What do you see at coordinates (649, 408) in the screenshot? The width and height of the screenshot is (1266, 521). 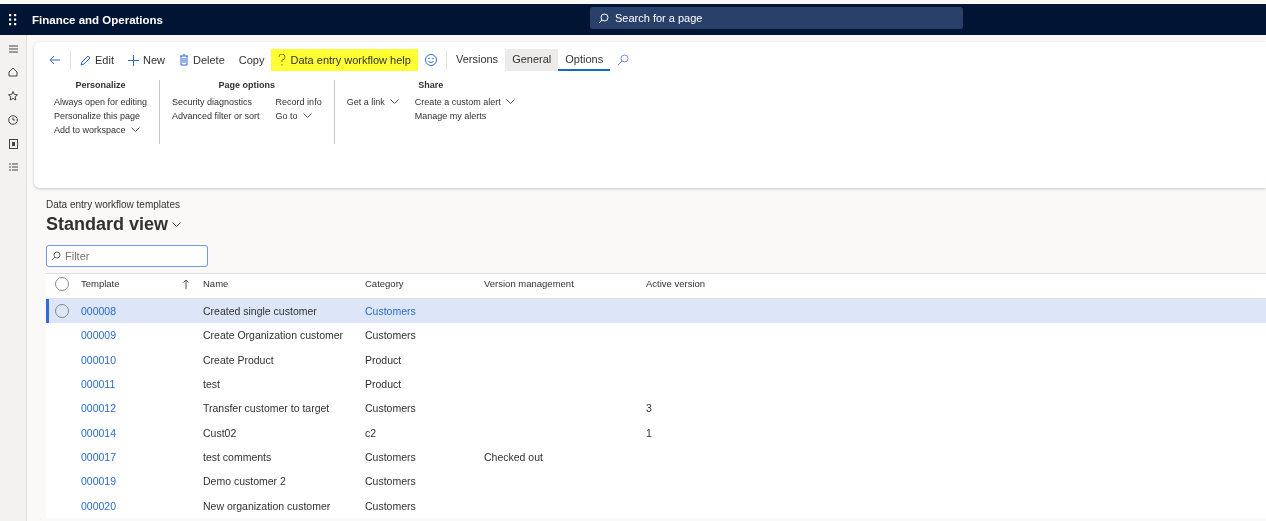 I see `table-cell-text: 3` at bounding box center [649, 408].